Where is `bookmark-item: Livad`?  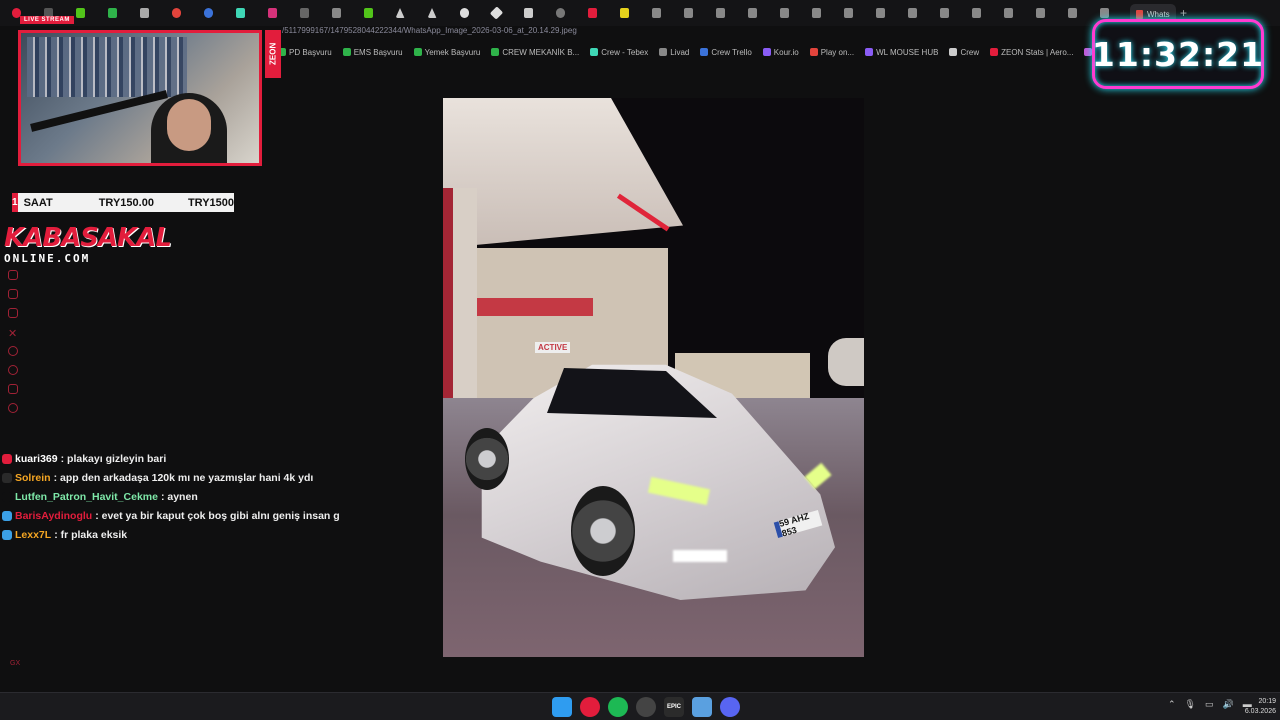 bookmark-item: Livad is located at coordinates (674, 52).